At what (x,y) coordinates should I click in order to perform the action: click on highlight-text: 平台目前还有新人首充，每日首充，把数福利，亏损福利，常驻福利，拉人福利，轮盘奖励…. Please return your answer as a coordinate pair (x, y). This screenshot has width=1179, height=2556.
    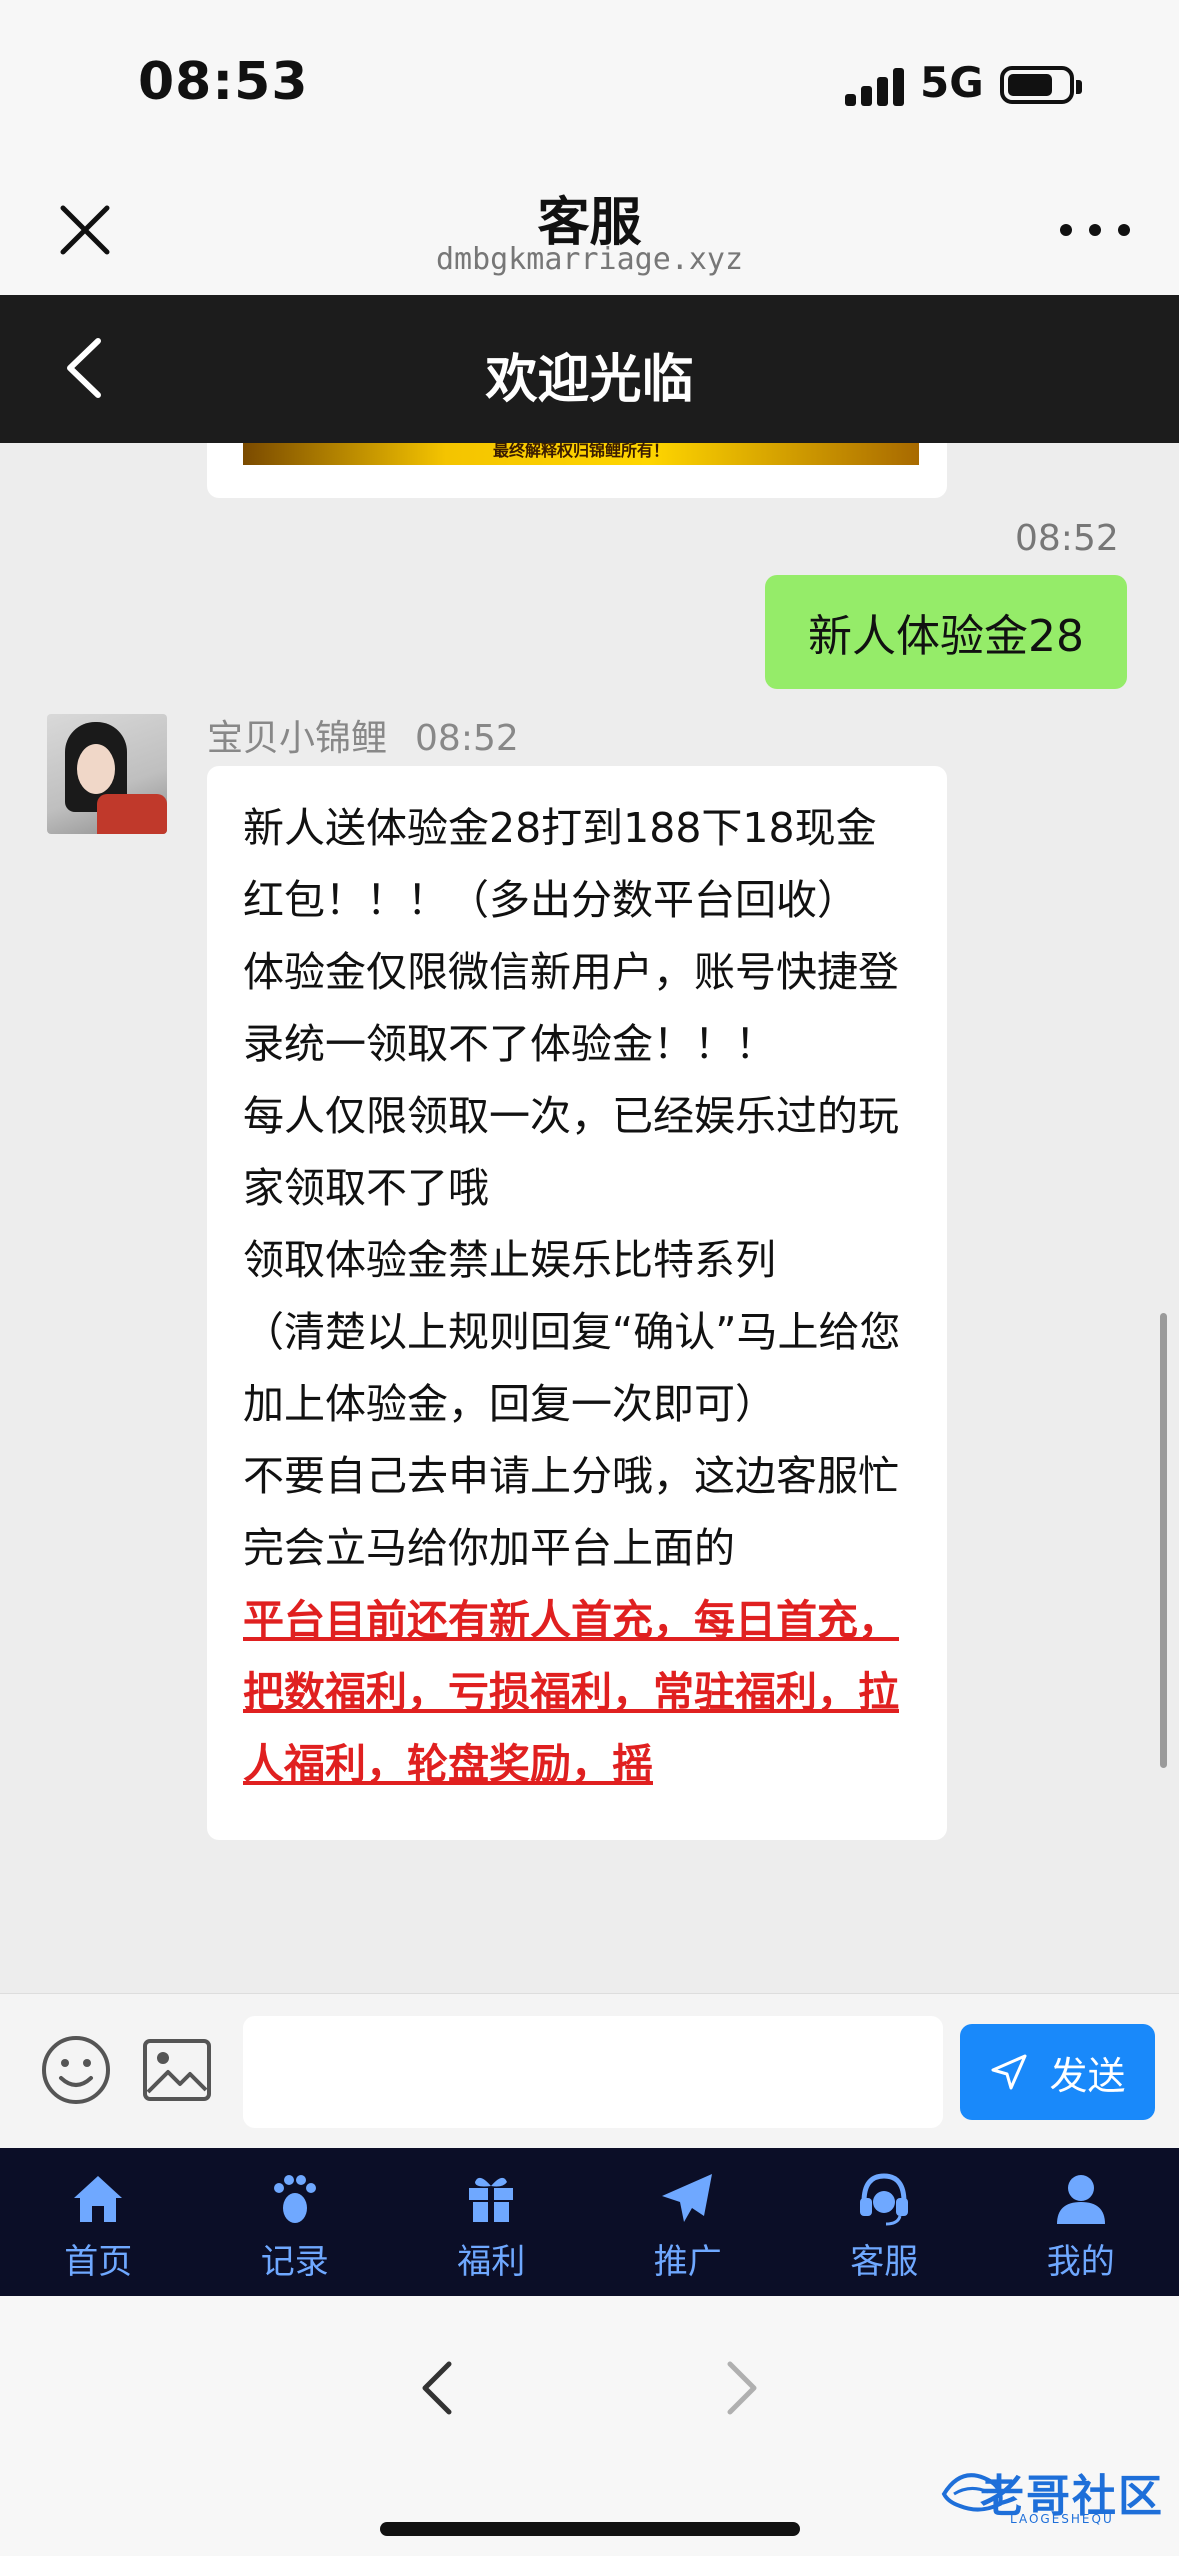
    Looking at the image, I should click on (571, 1692).